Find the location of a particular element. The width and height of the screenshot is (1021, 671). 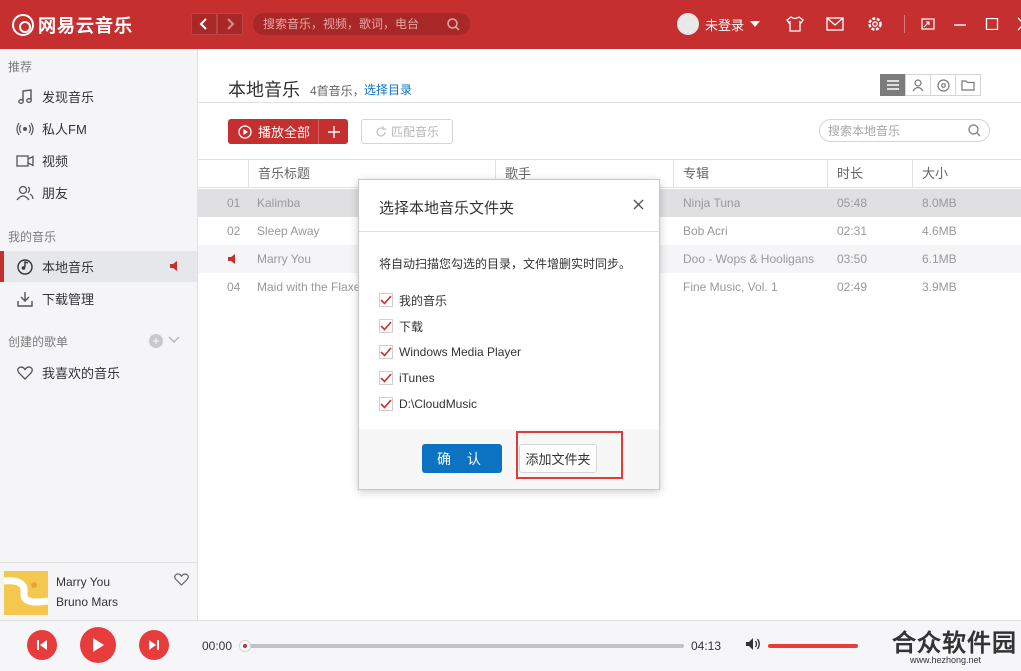

collapse-playlists-button is located at coordinates (174, 340).